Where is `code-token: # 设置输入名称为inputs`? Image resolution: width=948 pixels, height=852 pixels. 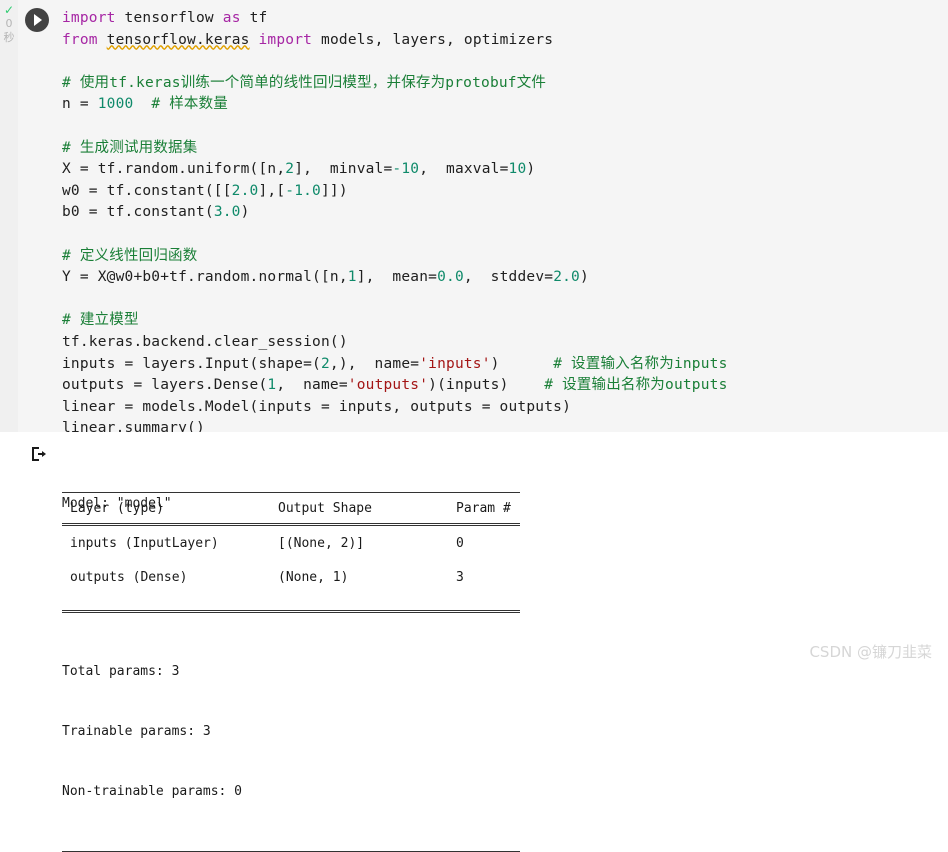 code-token: # 设置输入名称为inputs is located at coordinates (640, 363).